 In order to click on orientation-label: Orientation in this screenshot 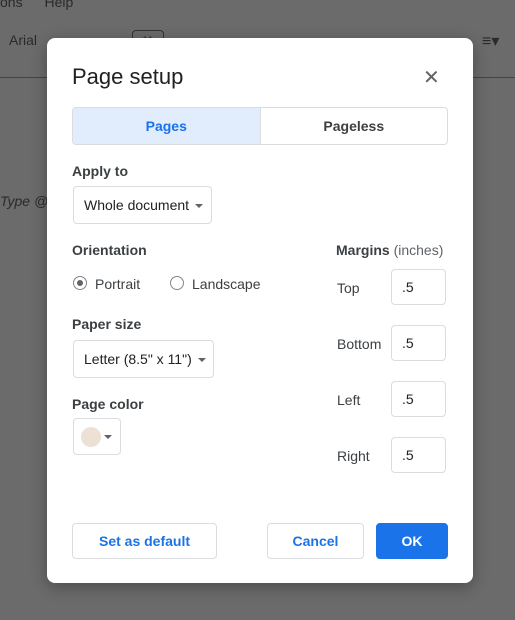, I will do `click(109, 250)`.